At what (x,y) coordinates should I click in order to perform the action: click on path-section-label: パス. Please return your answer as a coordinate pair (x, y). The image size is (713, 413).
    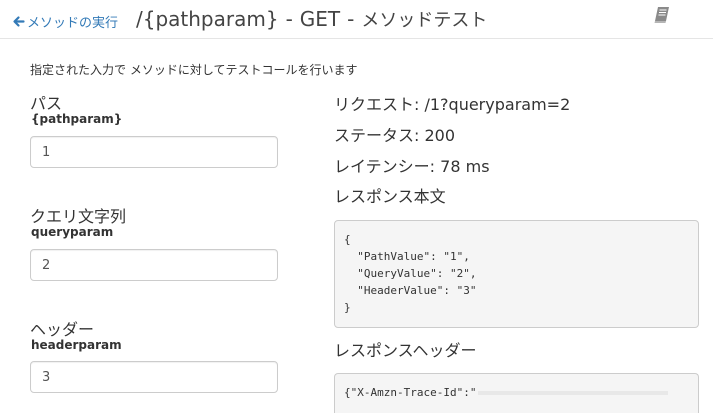
    Looking at the image, I should click on (46, 103).